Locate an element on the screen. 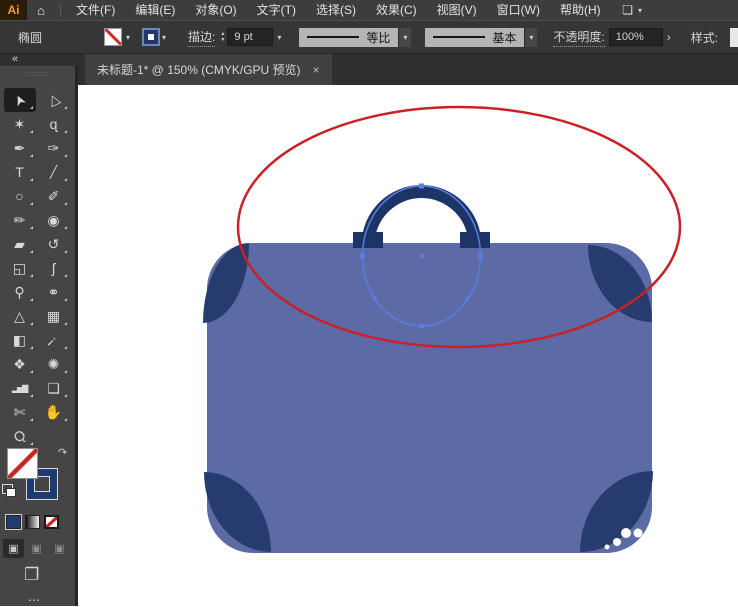 This screenshot has height=607, width=738. eraser-tool: ▰ is located at coordinates (20, 244).